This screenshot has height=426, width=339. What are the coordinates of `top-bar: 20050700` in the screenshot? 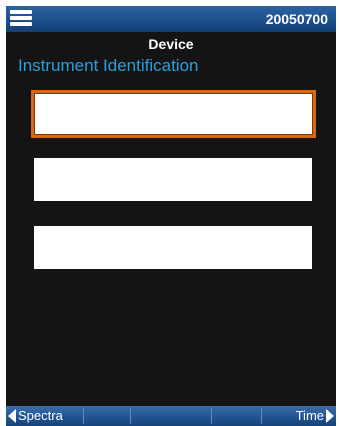 It's located at (171, 19).